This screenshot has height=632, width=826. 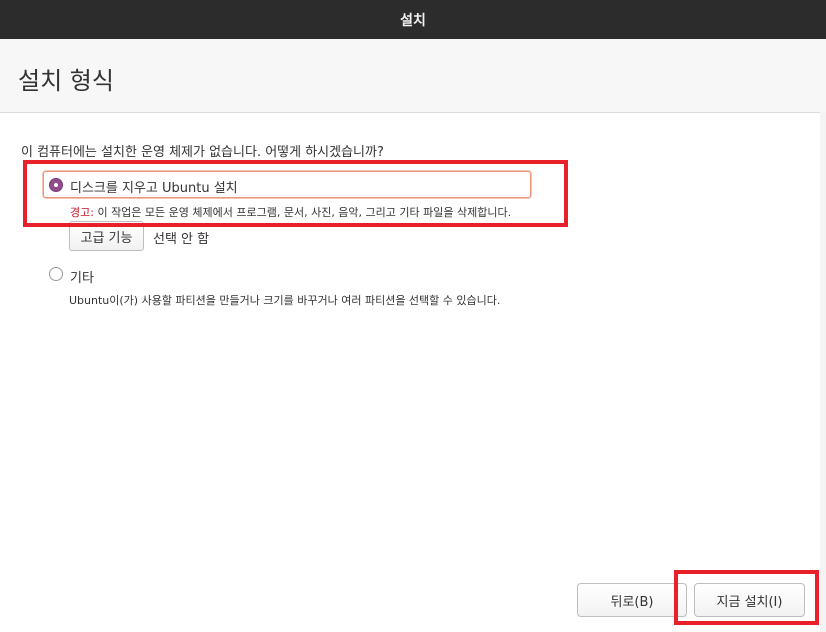 I want to click on page-header: 설치 형식, so click(x=413, y=76).